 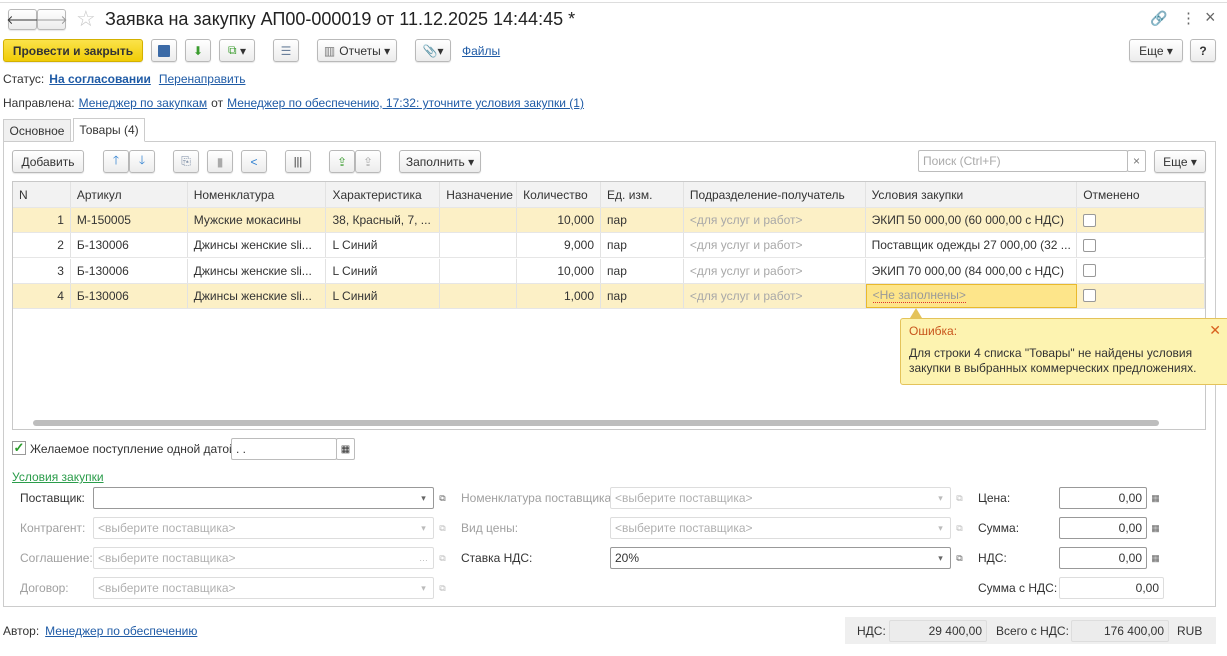 I want to click on cell-quantity: 9,000, so click(x=559, y=245).